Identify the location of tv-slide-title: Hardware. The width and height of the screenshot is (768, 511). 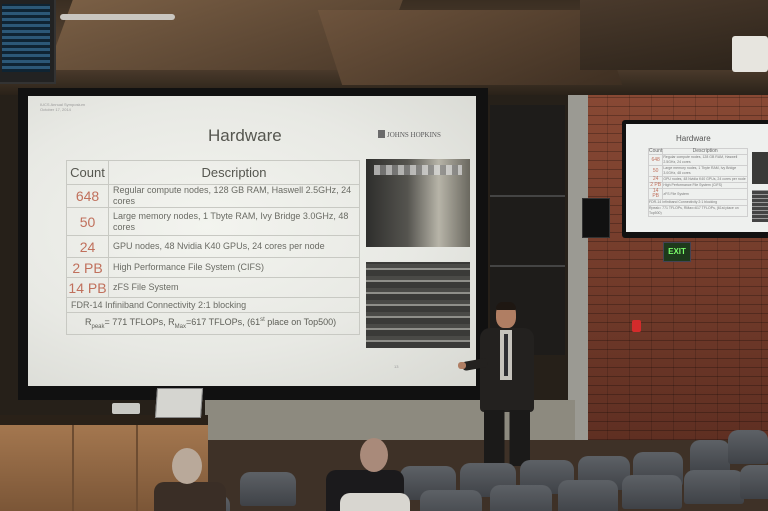
(693, 138).